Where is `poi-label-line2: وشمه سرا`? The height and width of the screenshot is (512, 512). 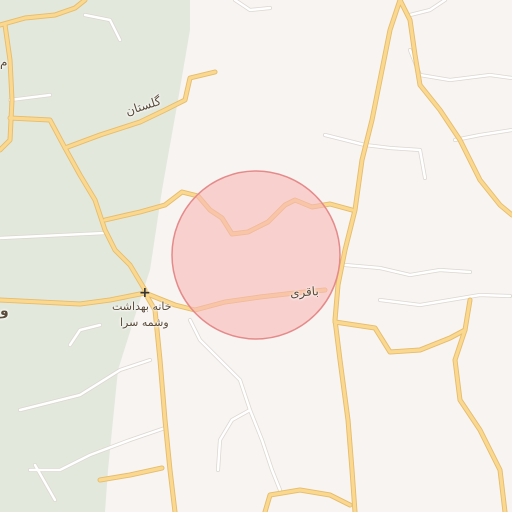 poi-label-line2: وشمه سرا is located at coordinates (144, 322).